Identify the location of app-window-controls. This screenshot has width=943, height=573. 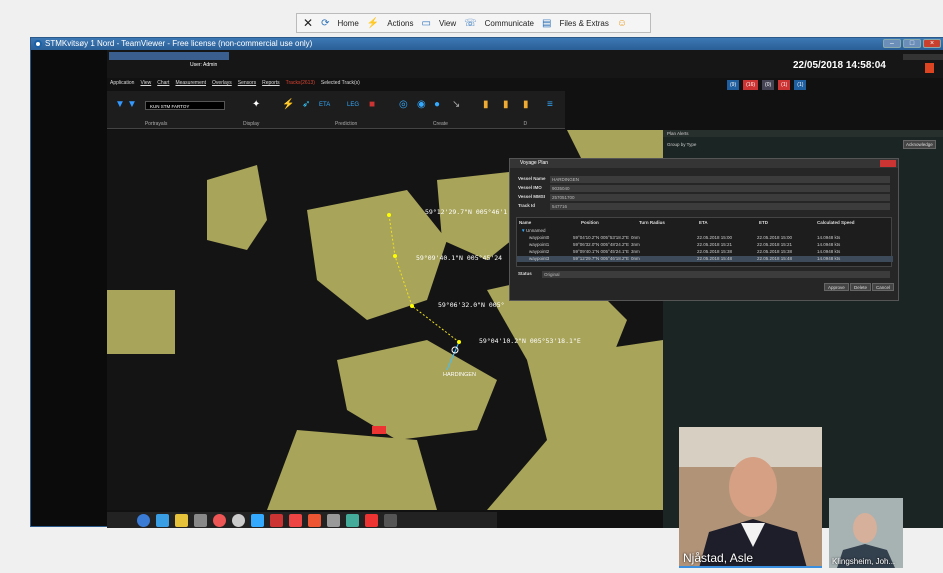
(923, 57).